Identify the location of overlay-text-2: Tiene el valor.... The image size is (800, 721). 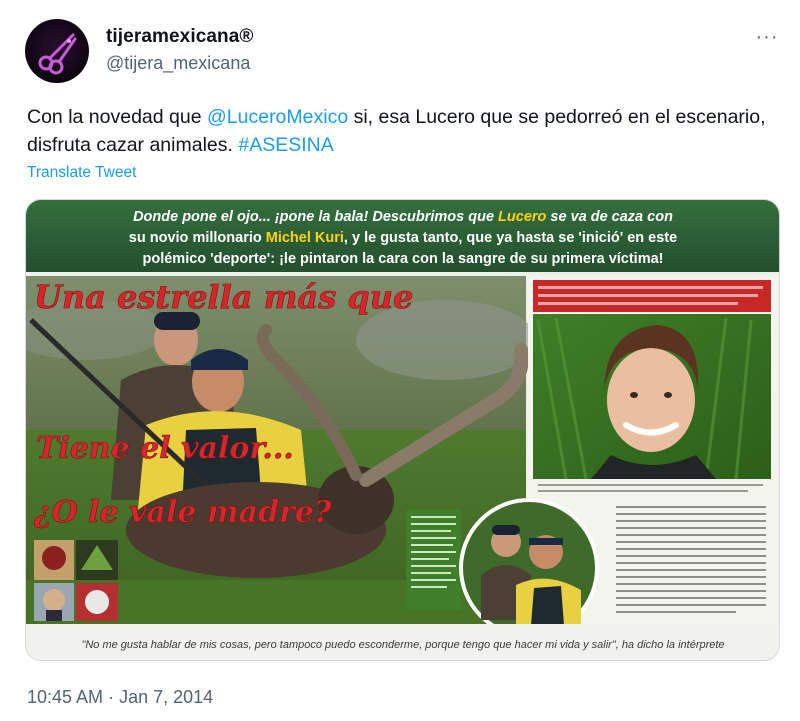
(165, 448).